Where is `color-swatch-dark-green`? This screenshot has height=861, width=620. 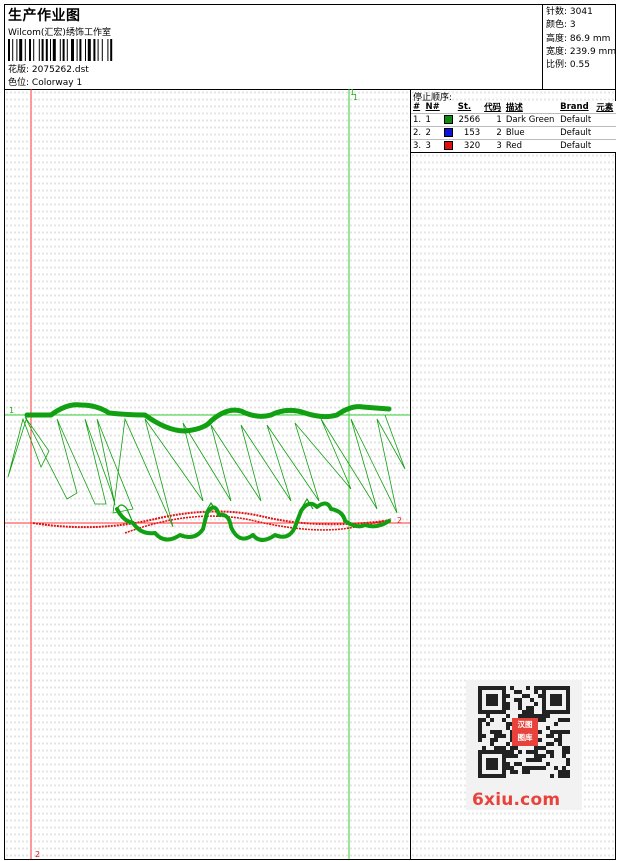
color-swatch-dark-green is located at coordinates (449, 119).